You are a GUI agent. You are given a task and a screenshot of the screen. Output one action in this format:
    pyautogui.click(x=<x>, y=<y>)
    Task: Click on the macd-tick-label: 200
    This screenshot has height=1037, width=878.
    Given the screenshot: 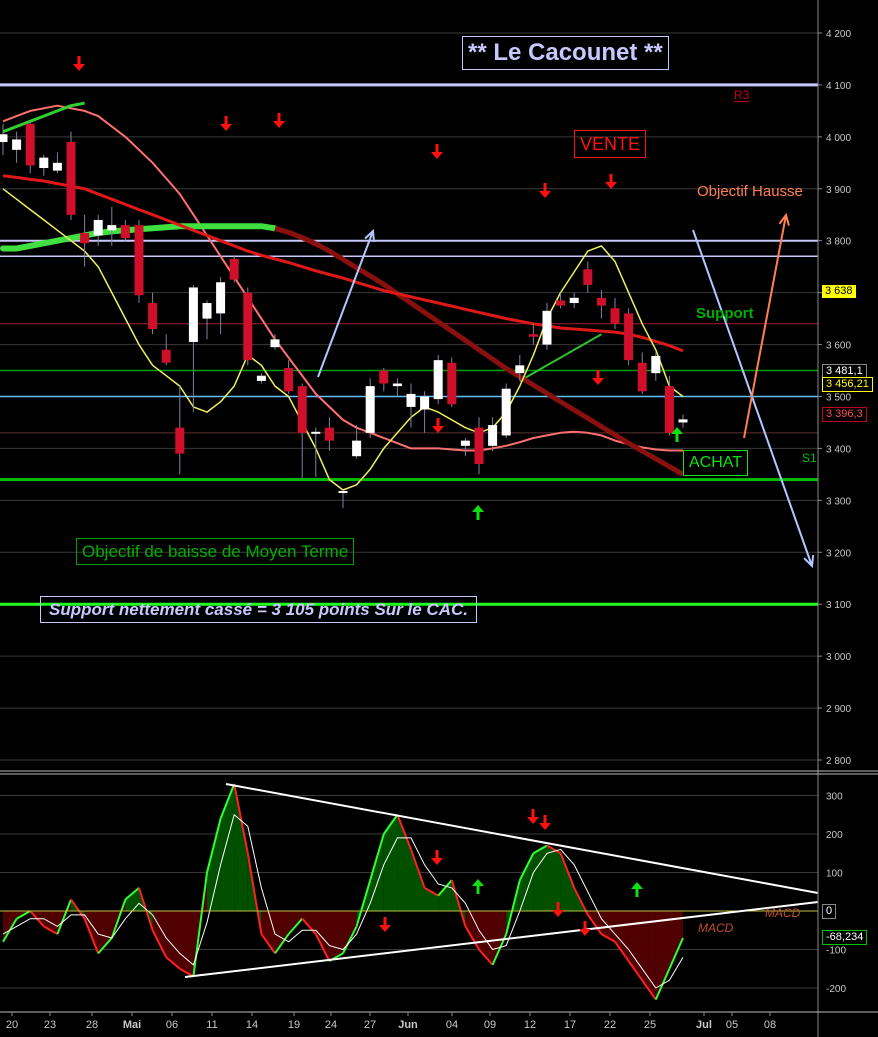 What is the action you would take?
    pyautogui.click(x=834, y=835)
    